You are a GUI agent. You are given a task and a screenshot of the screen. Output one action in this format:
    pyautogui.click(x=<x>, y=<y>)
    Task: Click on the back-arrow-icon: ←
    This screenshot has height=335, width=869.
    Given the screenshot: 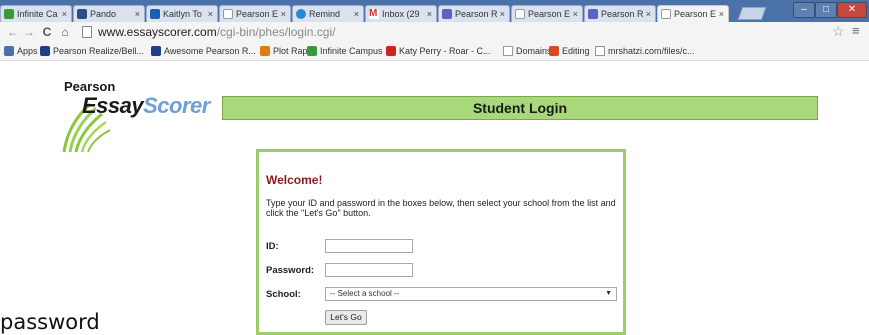 What is the action you would take?
    pyautogui.click(x=13, y=32)
    